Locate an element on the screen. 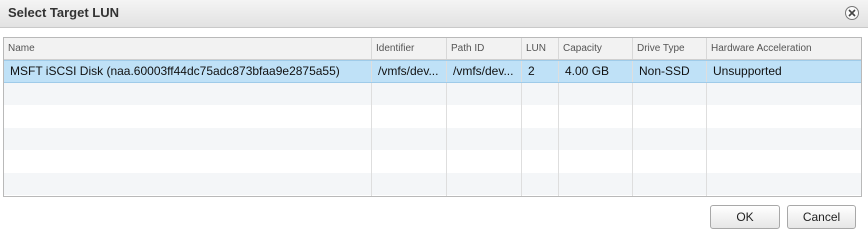  column-header-name: Name is located at coordinates (188, 48).